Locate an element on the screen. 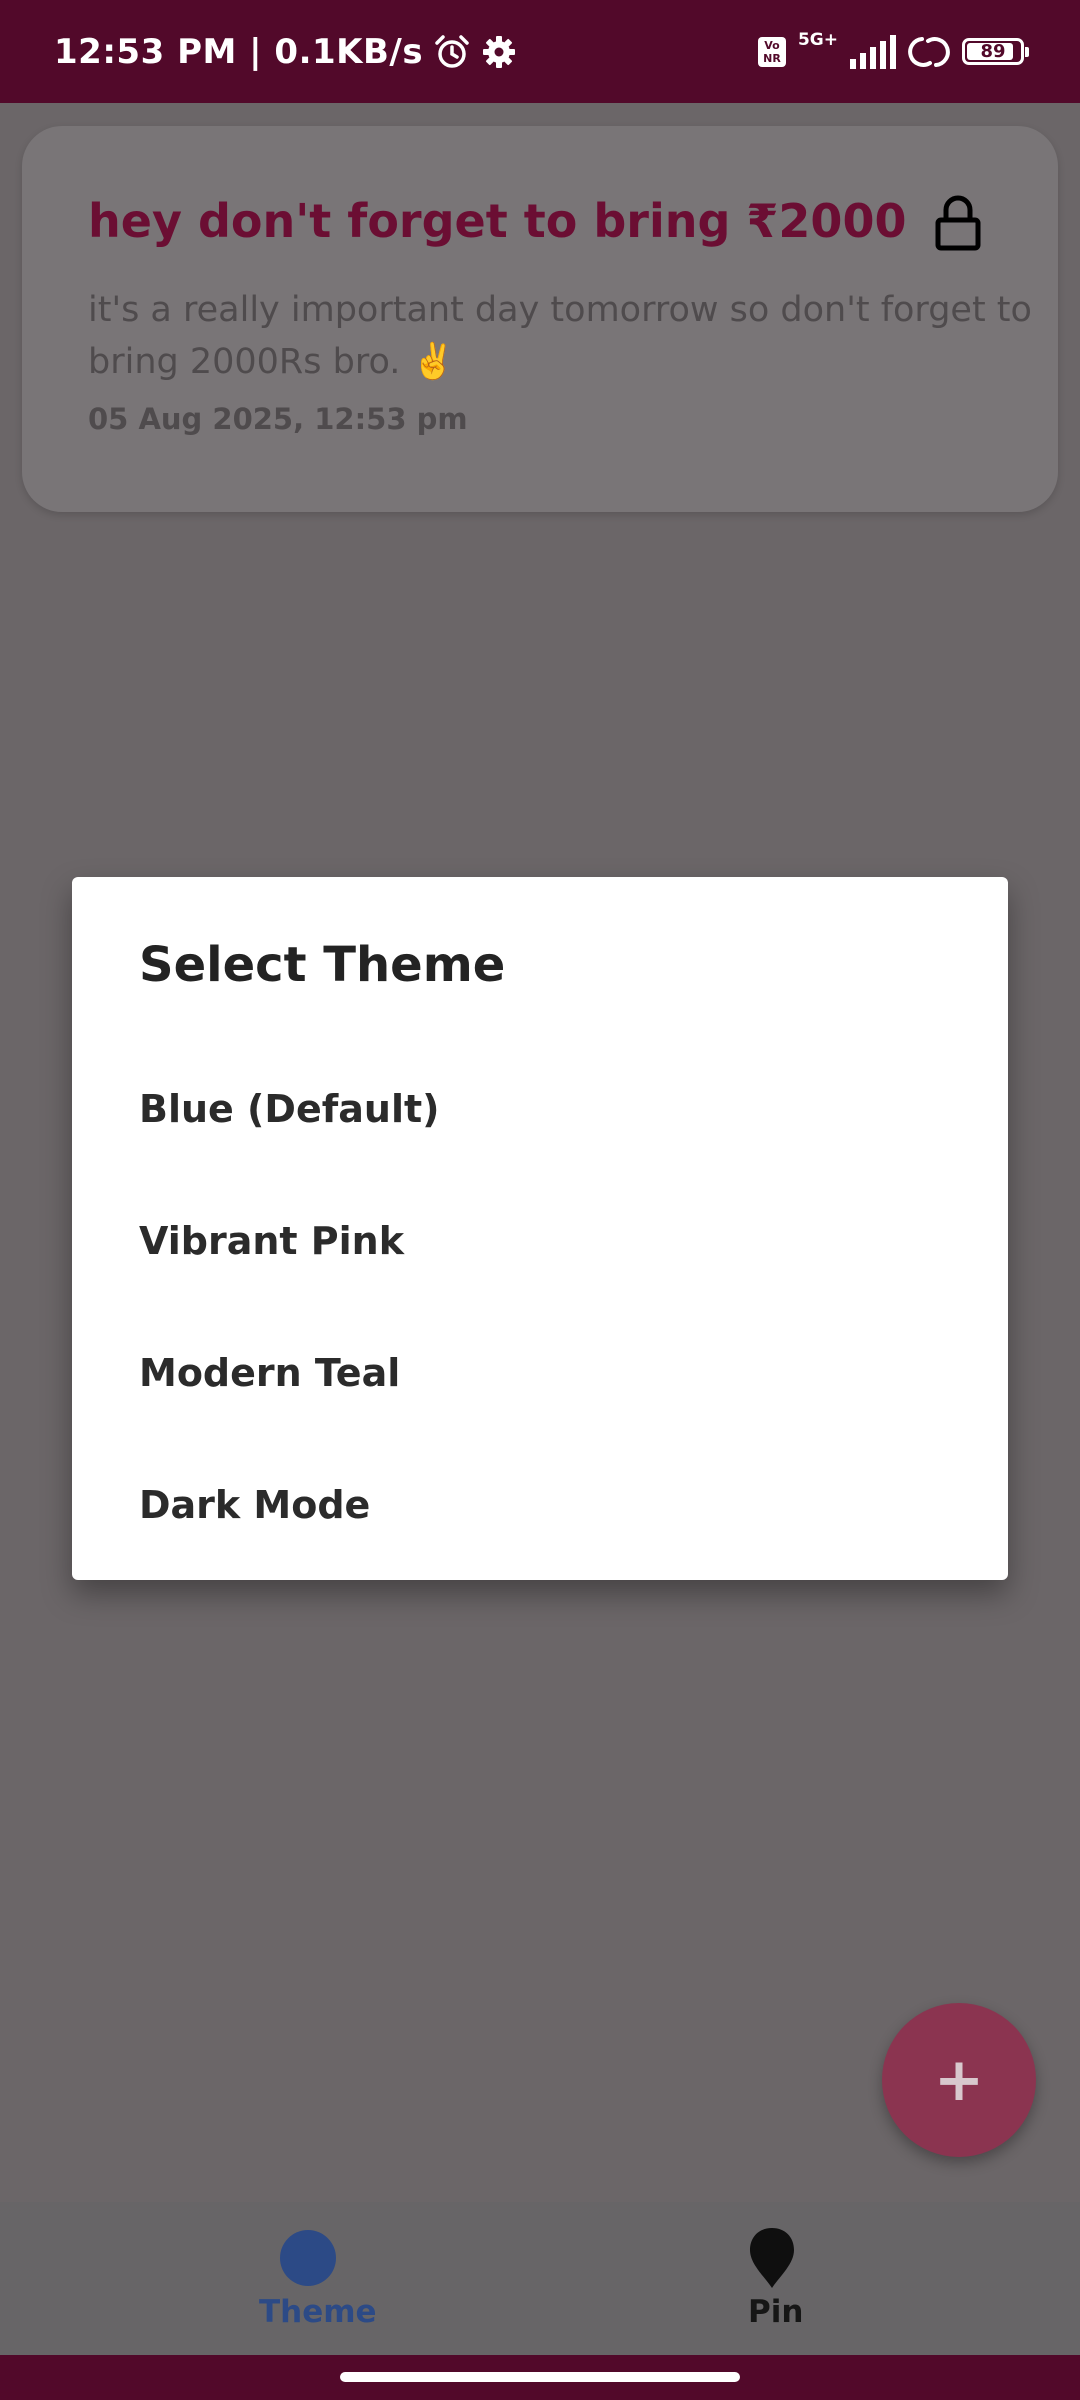 Image resolution: width=1080 pixels, height=2400 pixels. nav-label-theme: Theme is located at coordinates (318, 2312).